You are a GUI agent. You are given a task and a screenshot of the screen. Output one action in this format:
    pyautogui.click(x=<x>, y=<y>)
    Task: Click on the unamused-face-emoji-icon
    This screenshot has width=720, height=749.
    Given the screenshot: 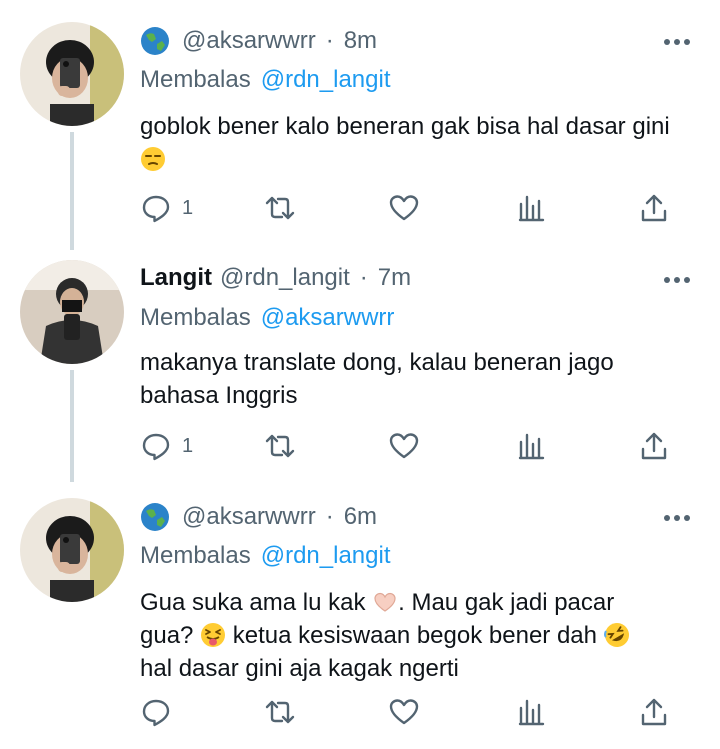 What is the action you would take?
    pyautogui.click(x=153, y=159)
    